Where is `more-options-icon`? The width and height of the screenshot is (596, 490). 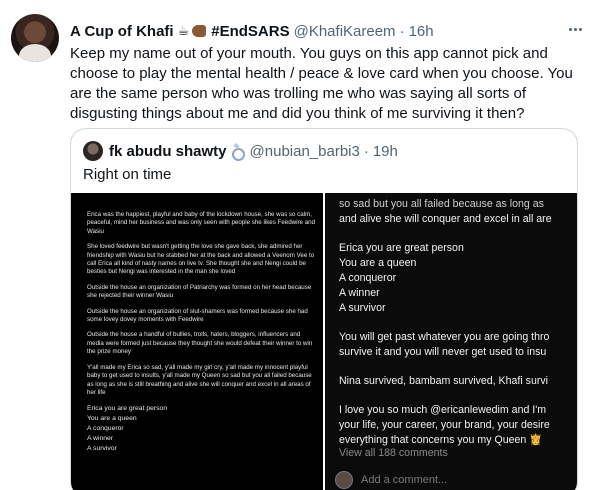 more-options-icon is located at coordinates (575, 29).